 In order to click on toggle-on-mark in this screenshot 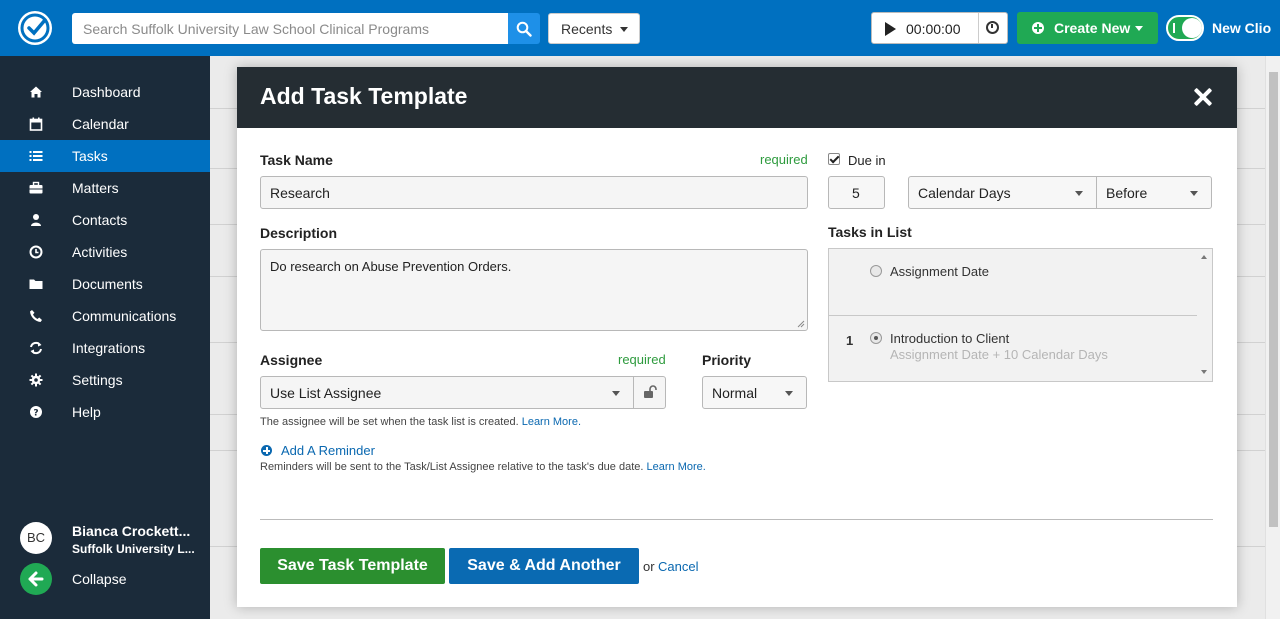, I will do `click(1174, 28)`.